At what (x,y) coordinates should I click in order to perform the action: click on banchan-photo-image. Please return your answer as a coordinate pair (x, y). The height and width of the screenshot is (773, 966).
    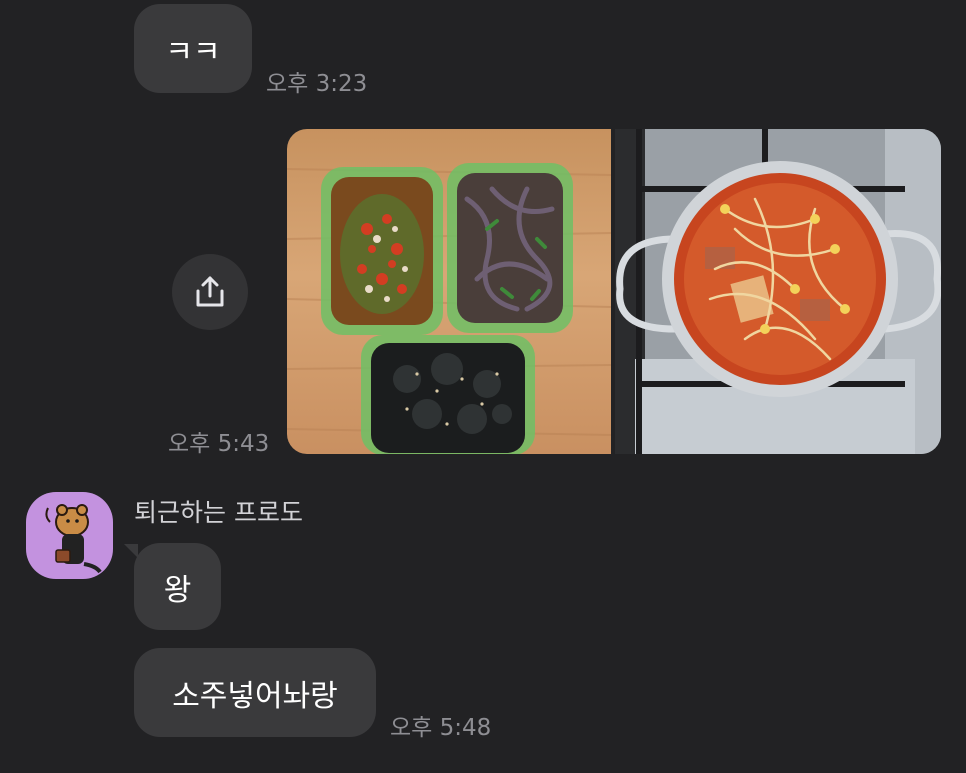
    Looking at the image, I should click on (449, 308).